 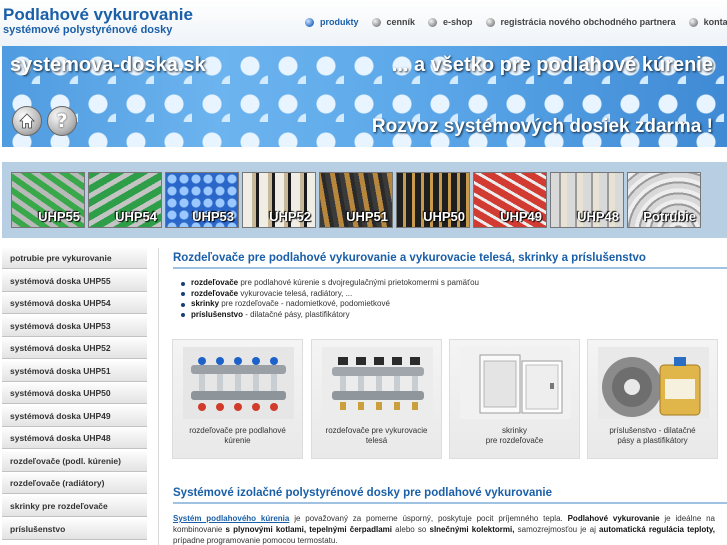 I want to click on nav-item-produkty: produkty, so click(x=332, y=22).